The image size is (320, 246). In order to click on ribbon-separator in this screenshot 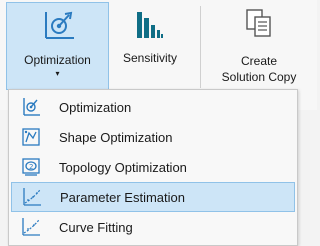, I will do `click(200, 47)`.